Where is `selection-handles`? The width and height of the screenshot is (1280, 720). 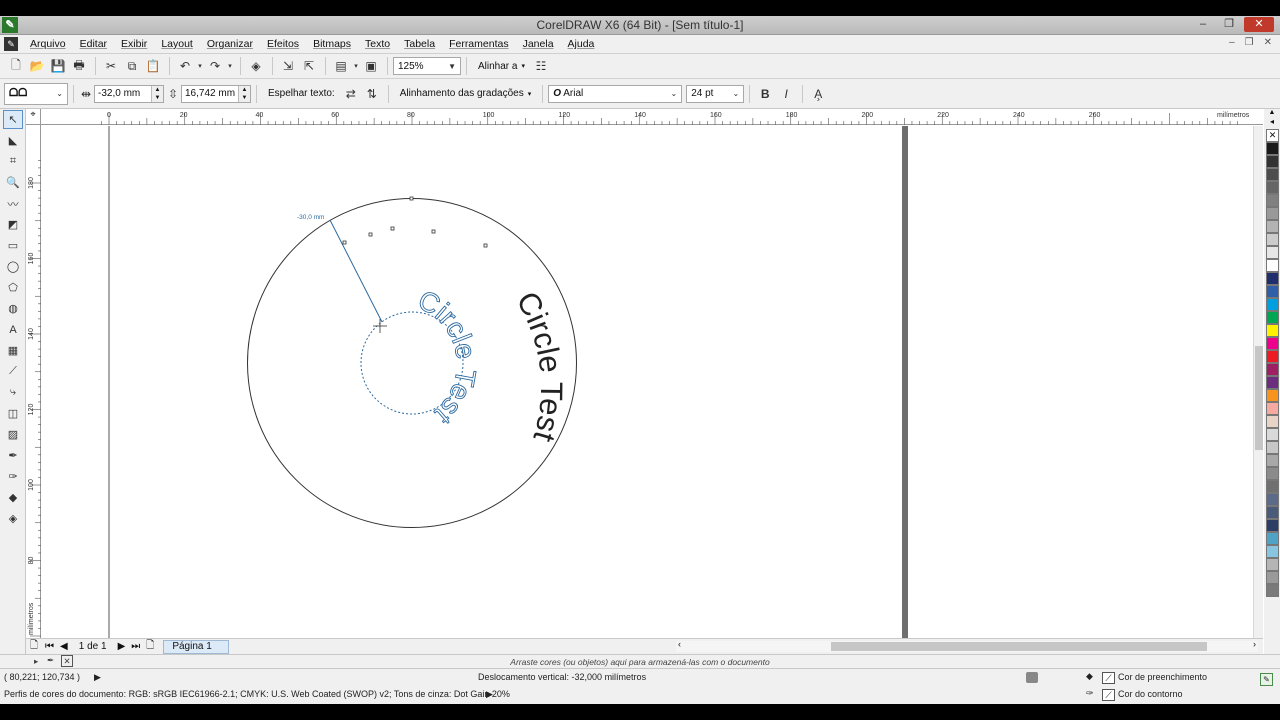
selection-handles is located at coordinates (415, 222).